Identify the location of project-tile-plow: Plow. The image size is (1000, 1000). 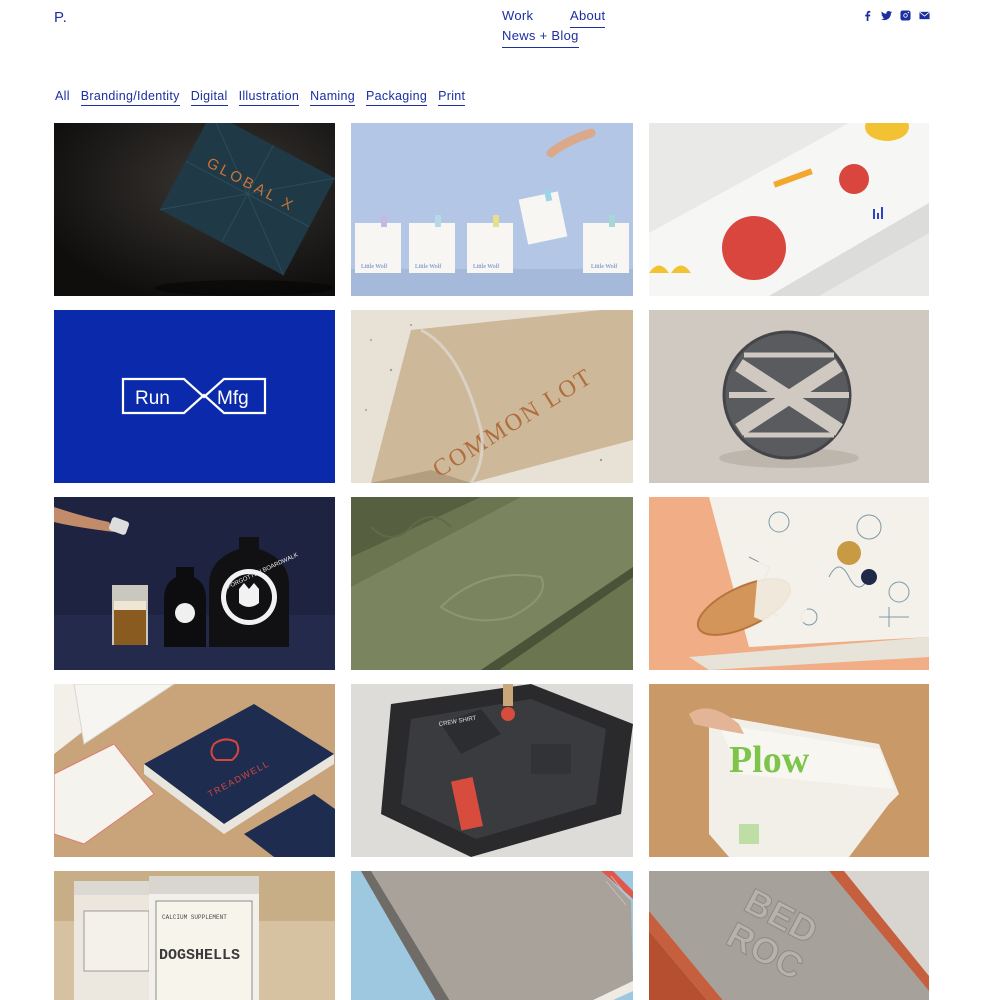
(789, 770).